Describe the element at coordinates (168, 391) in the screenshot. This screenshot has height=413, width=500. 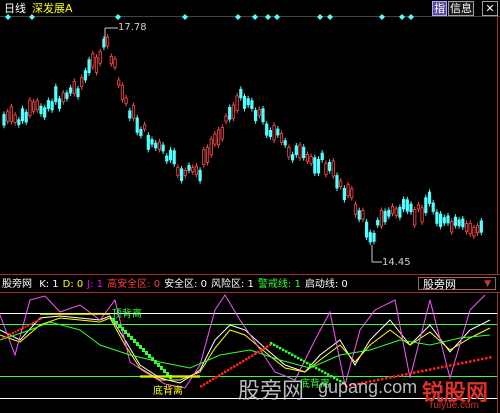
I see `bottom-divergence-label: 底背离` at that location.